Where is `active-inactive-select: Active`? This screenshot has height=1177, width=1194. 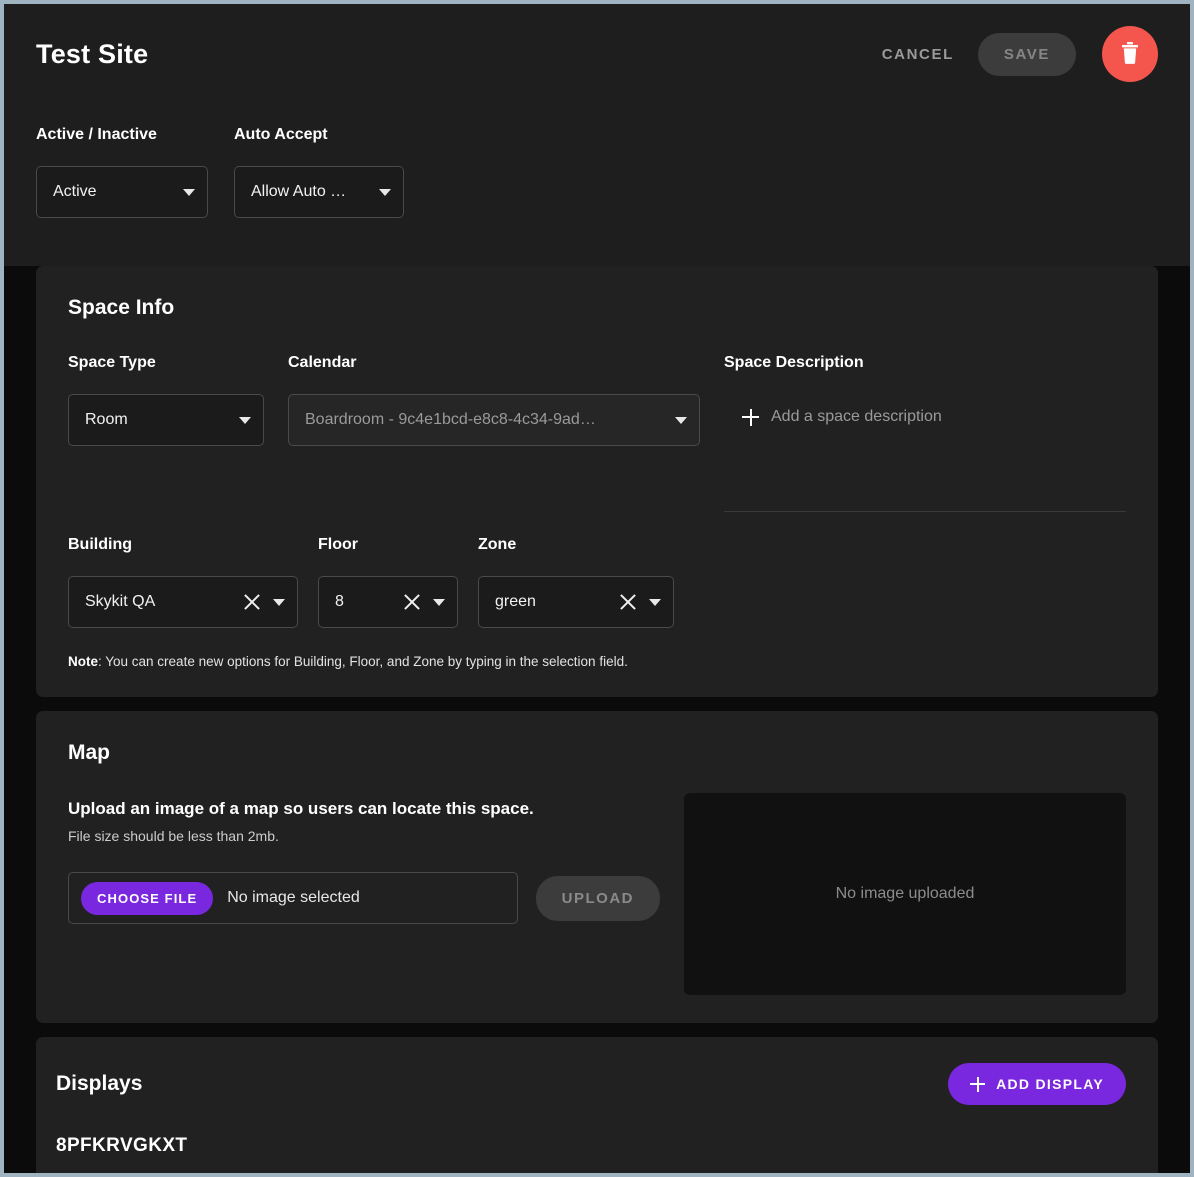 active-inactive-select: Active is located at coordinates (122, 192).